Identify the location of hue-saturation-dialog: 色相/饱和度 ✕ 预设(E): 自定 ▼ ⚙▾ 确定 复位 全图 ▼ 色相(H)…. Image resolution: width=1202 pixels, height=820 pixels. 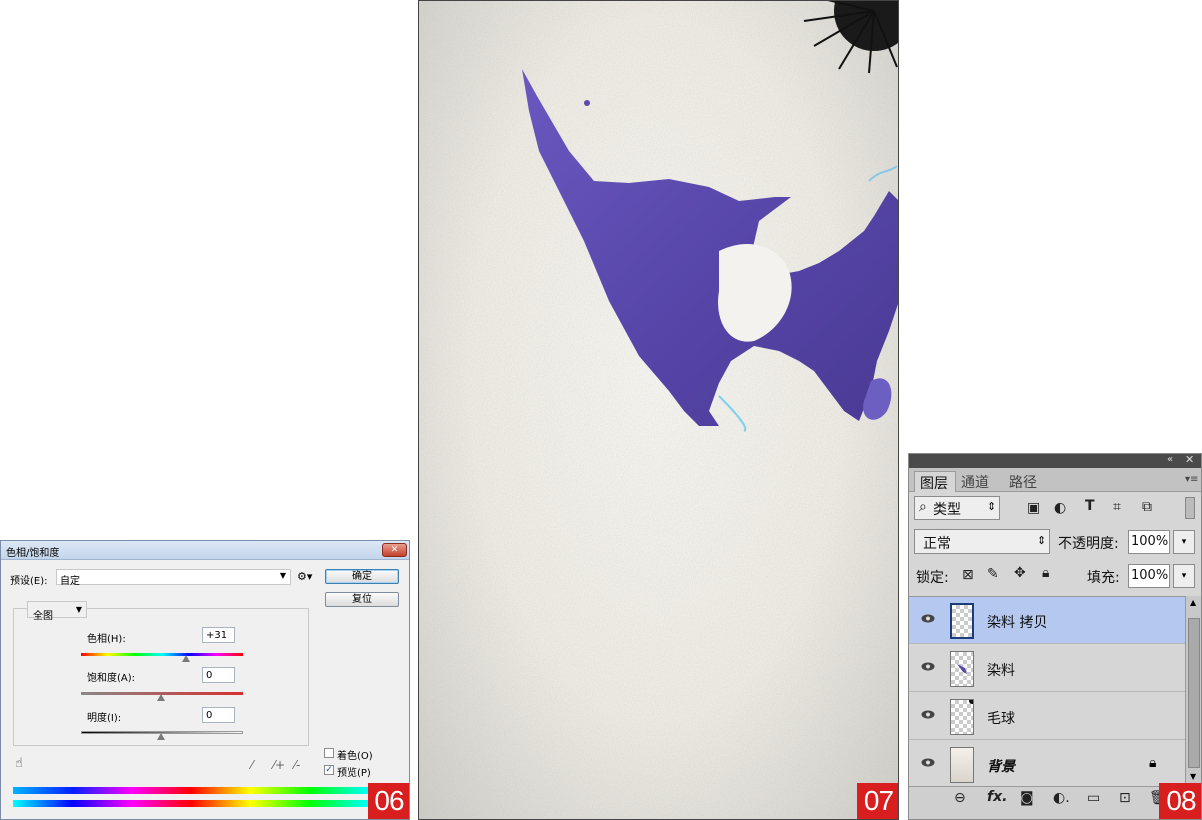
(205, 680).